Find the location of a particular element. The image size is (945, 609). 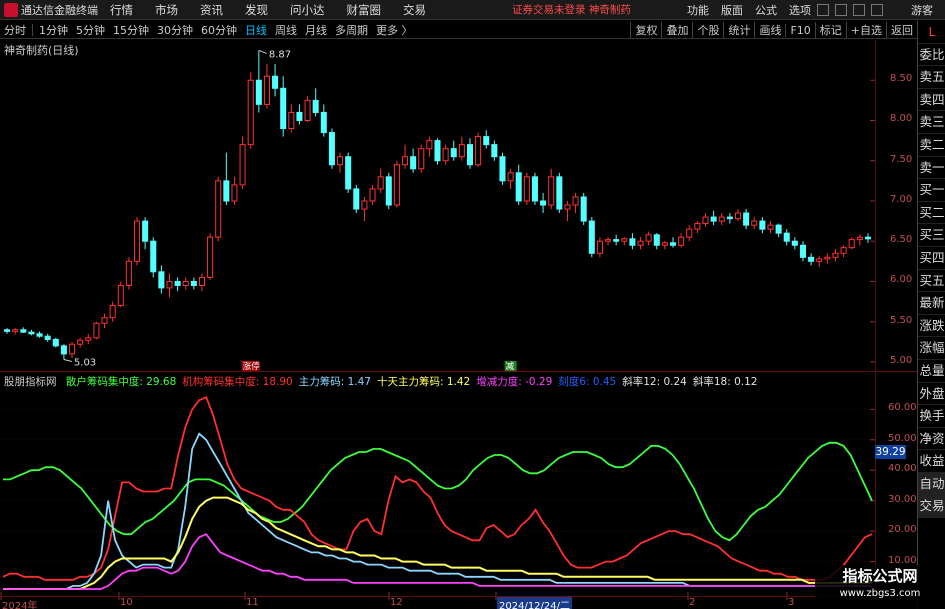

indicator-value-badge: 39.29 is located at coordinates (890, 452).